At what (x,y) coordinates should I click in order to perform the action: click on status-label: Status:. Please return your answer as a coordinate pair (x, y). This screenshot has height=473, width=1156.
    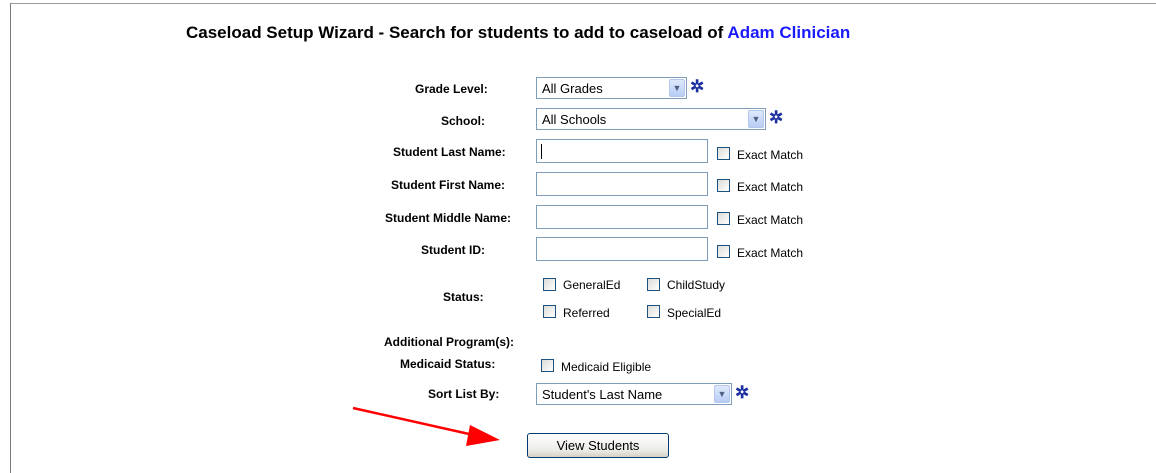
    Looking at the image, I should click on (463, 297).